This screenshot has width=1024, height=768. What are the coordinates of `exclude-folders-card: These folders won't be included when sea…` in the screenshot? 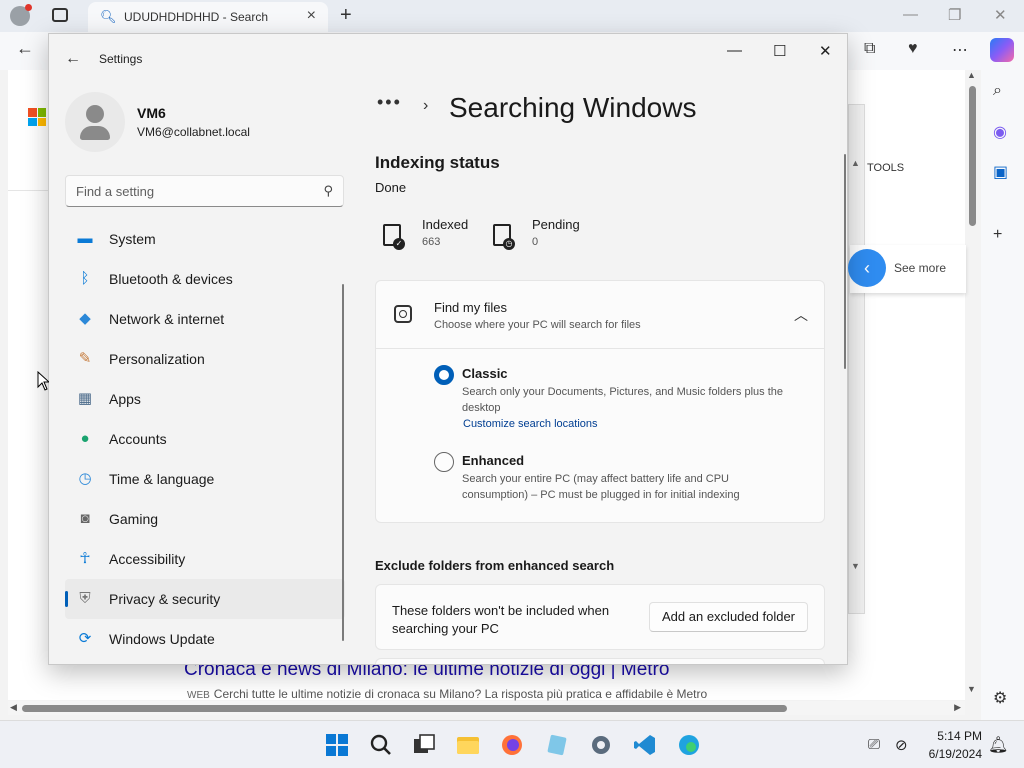 It's located at (600, 617).